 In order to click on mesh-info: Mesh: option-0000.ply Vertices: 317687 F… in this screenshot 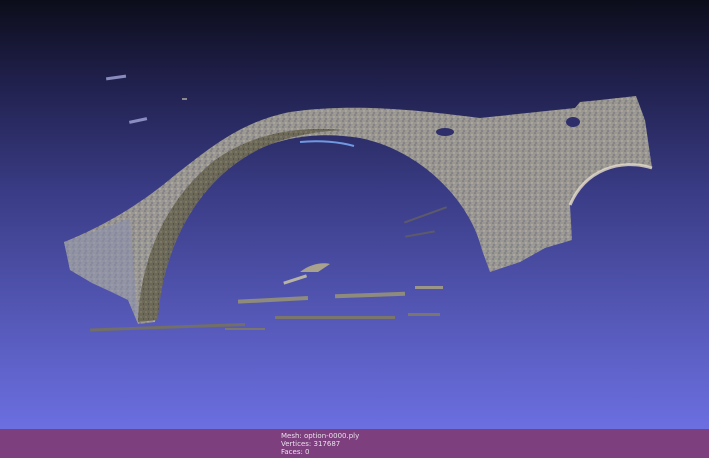, I will do `click(320, 444)`.